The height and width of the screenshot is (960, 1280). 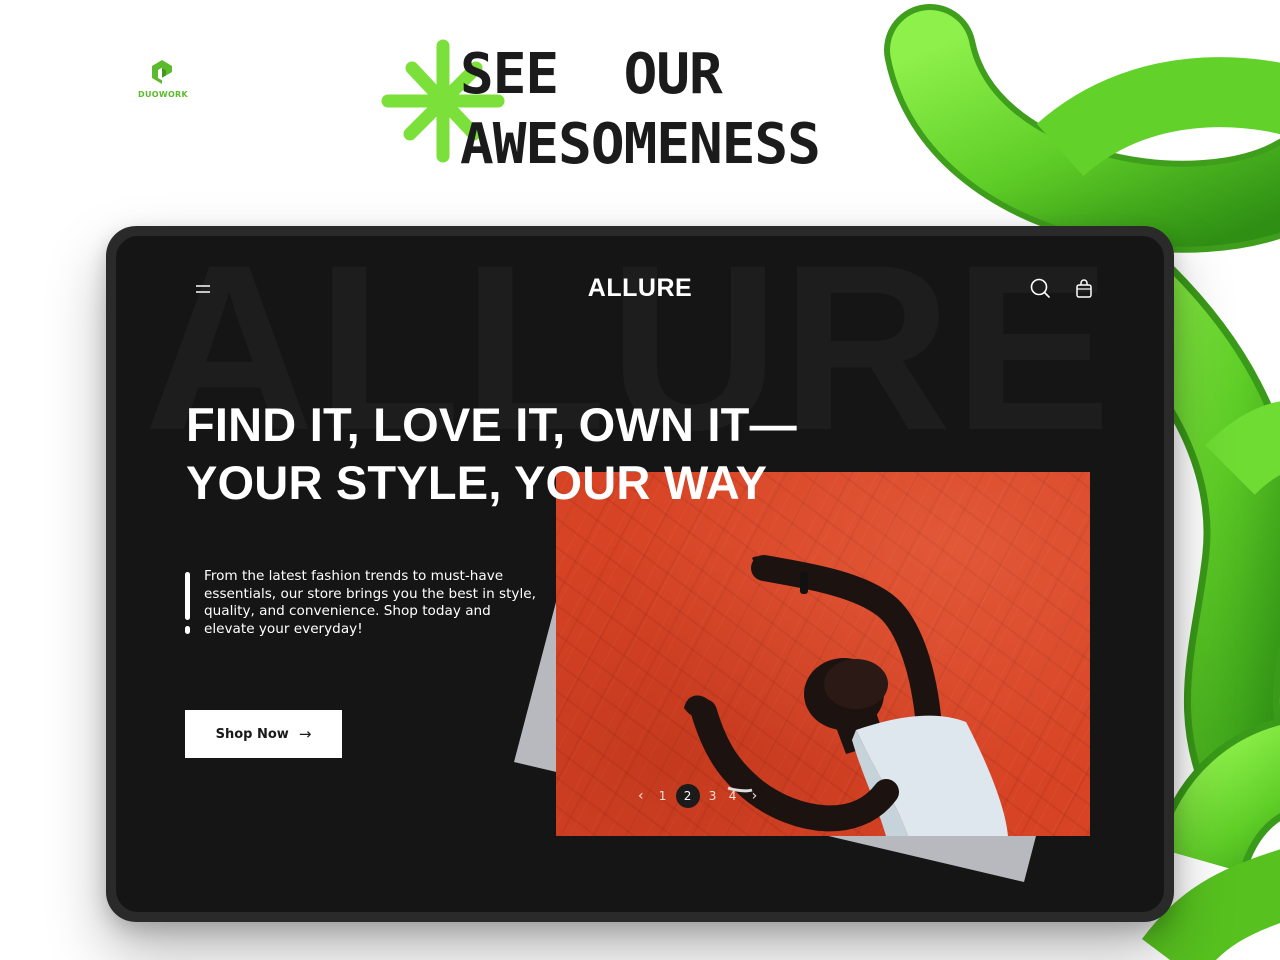 I want to click on gallery-page-1: 1, so click(x=663, y=796).